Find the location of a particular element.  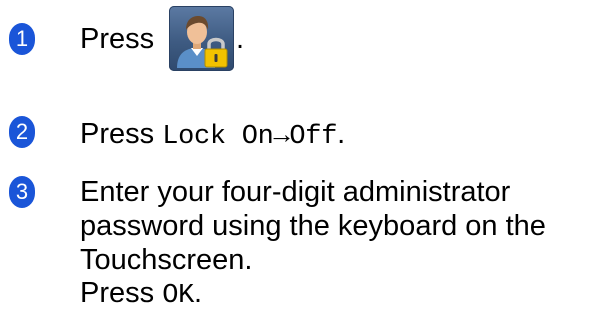

step-text-line-3: Touchscreen. is located at coordinates (166, 260).